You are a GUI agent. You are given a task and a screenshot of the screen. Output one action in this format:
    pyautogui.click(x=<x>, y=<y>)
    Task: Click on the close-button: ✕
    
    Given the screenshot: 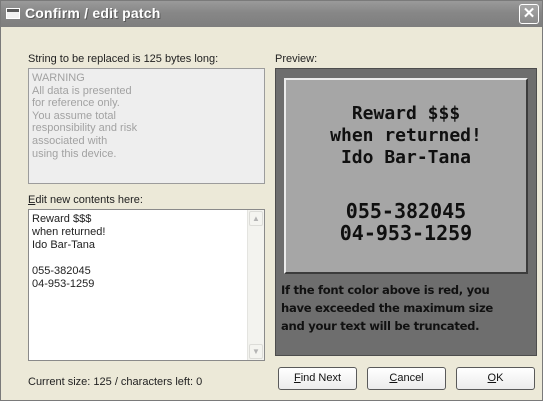 What is the action you would take?
    pyautogui.click(x=529, y=14)
    